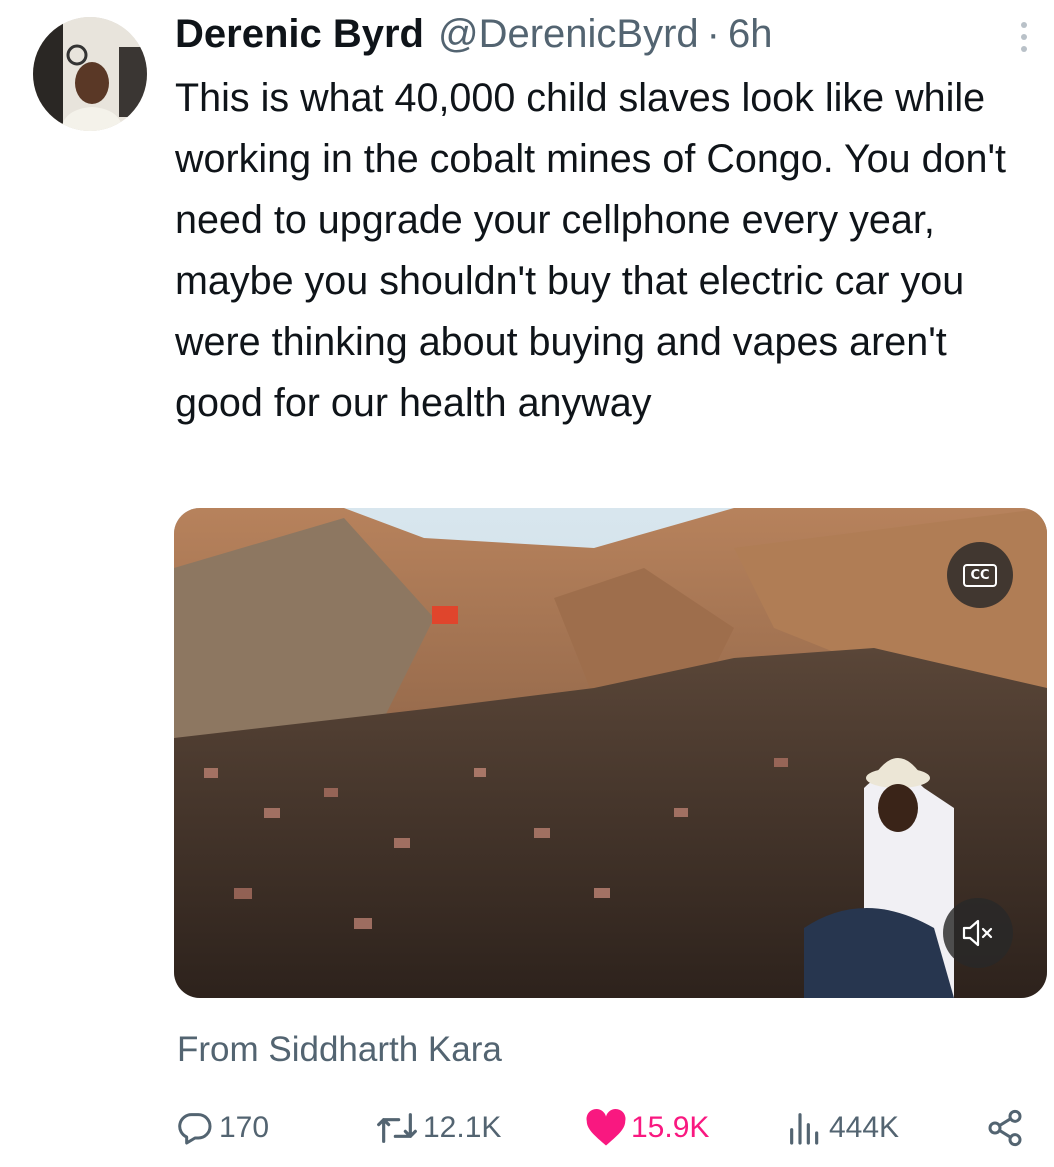 This screenshot has height=1167, width=1054. I want to click on author-avatar, so click(90, 74).